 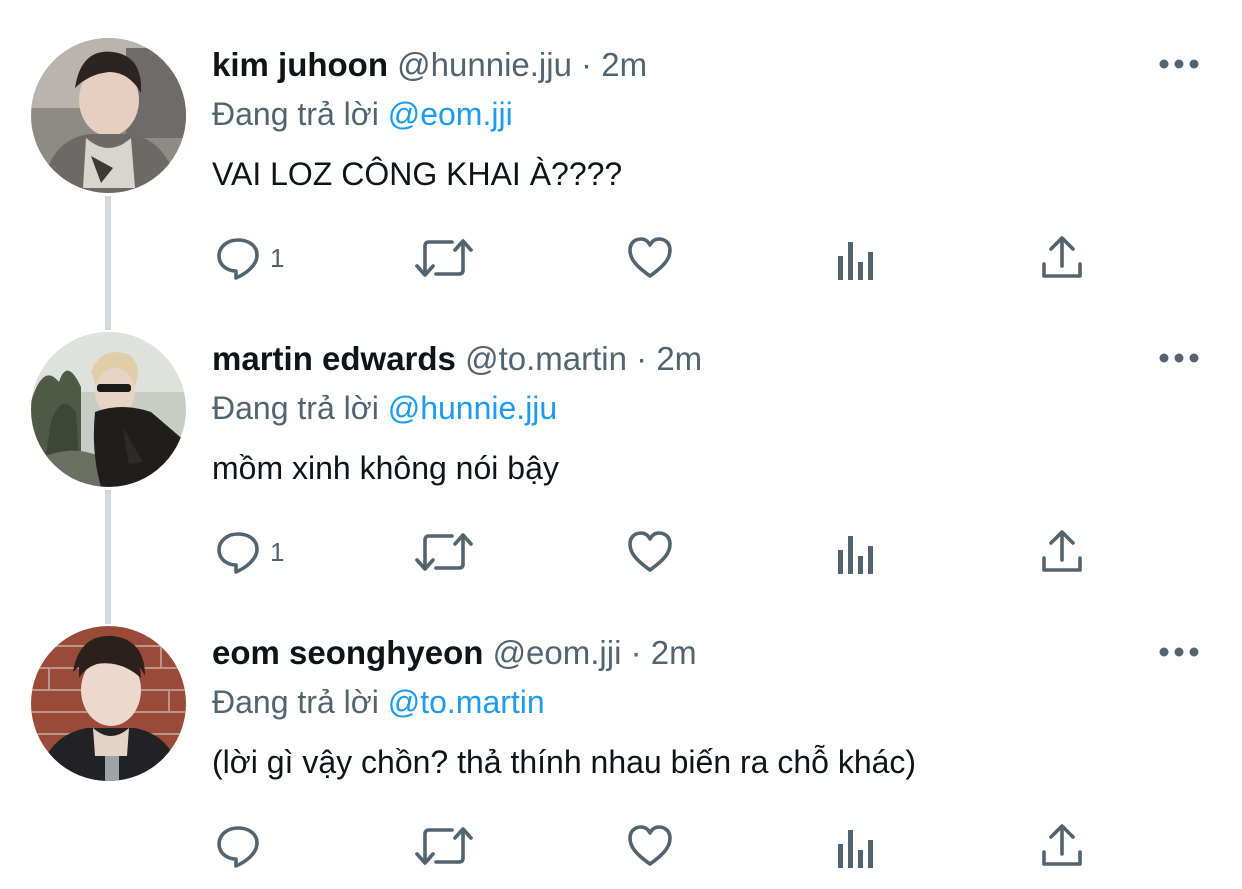 I want to click on tweet-text: mồm xinh không nói bậy, so click(x=385, y=468).